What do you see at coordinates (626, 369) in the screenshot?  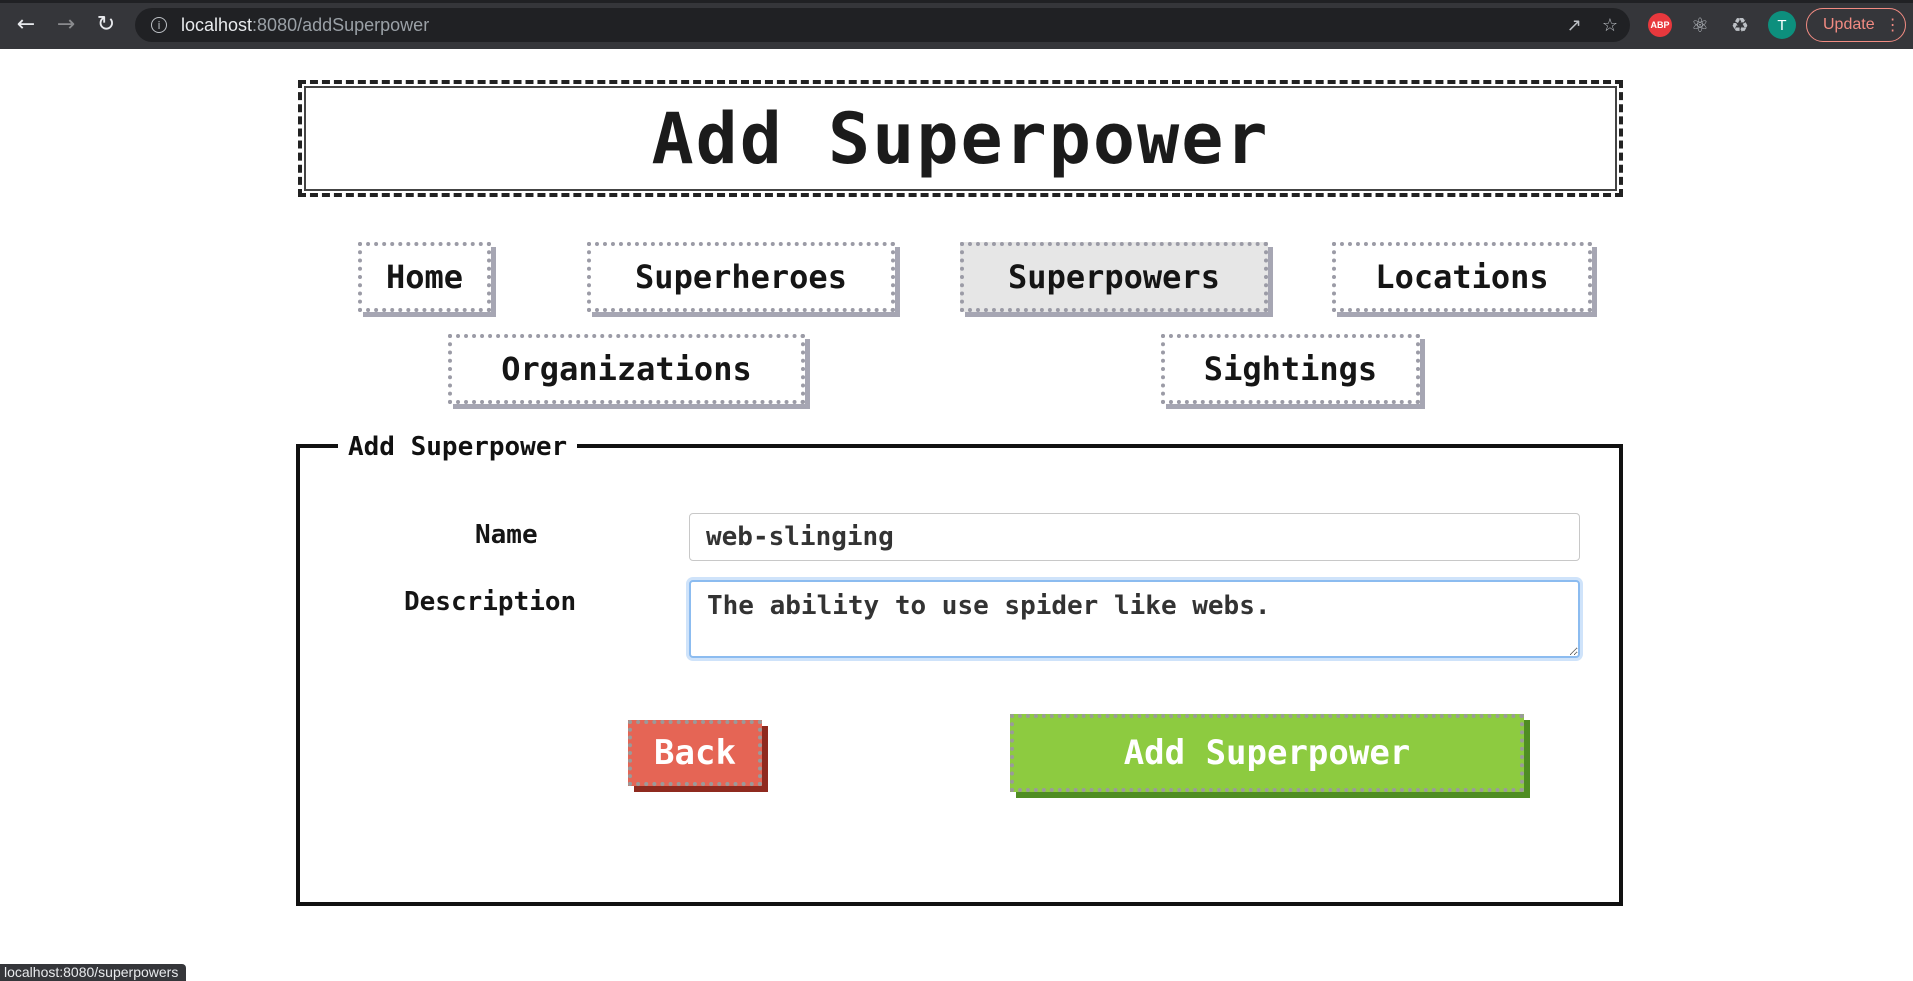 I see `nav-organizations-button: Organizations` at bounding box center [626, 369].